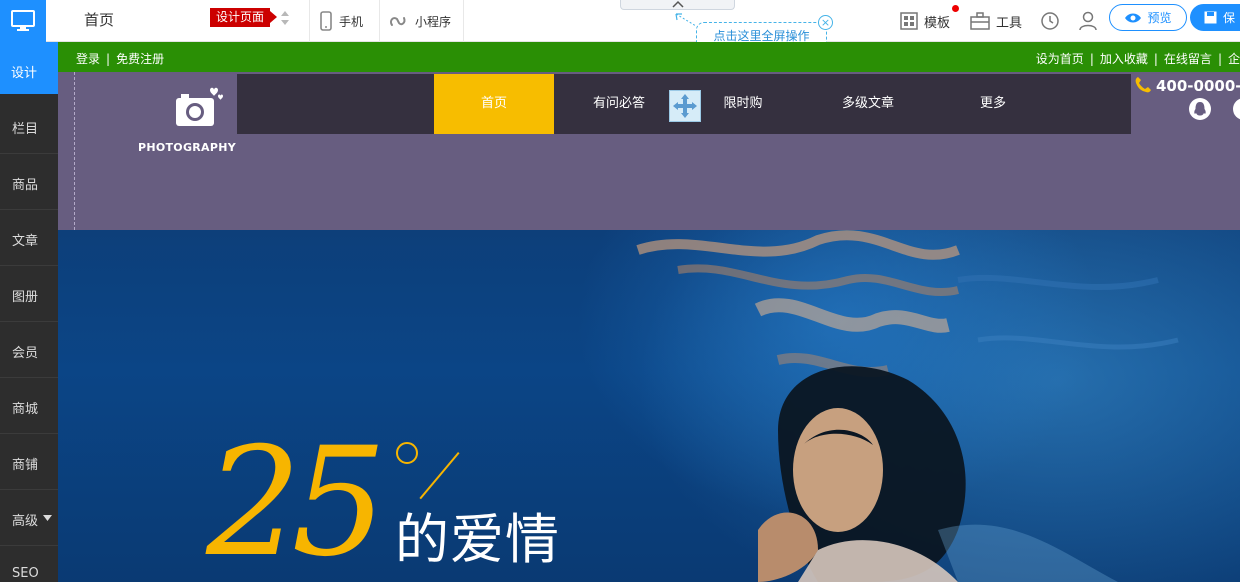 This screenshot has width=1240, height=582. What do you see at coordinates (25, 241) in the screenshot?
I see `sidebar-item-label: 文章` at bounding box center [25, 241].